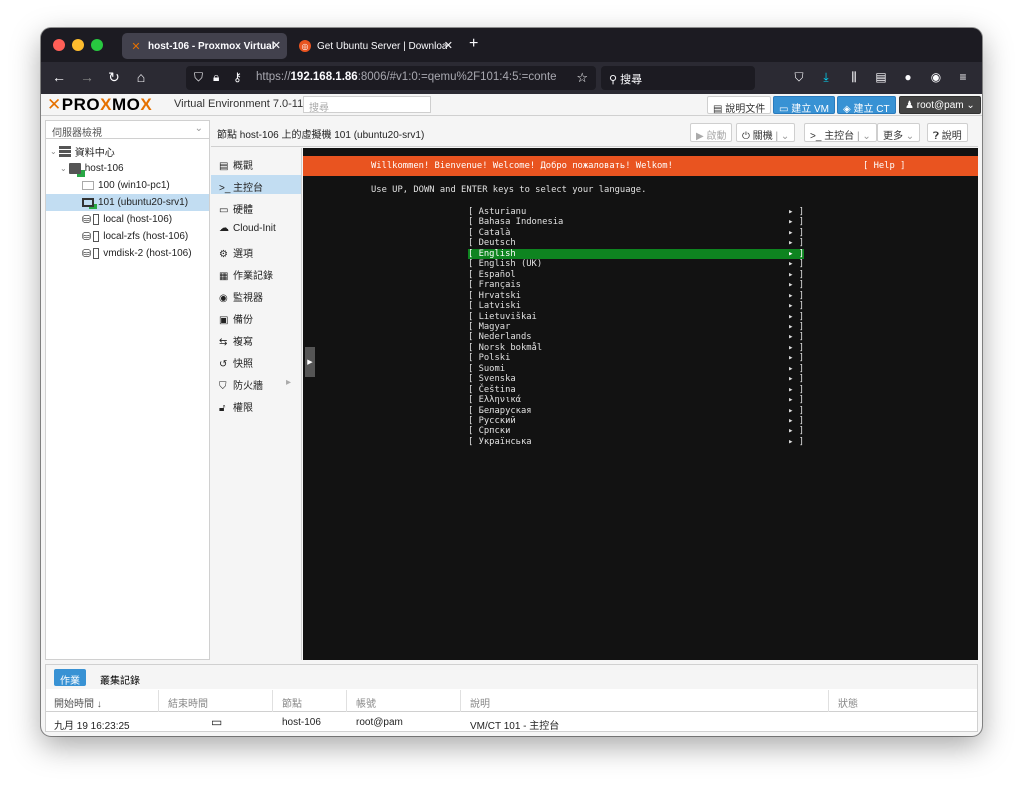 This screenshot has width=1024, height=792. What do you see at coordinates (70, 678) in the screenshot?
I see `tab-tasks: 作業` at bounding box center [70, 678].